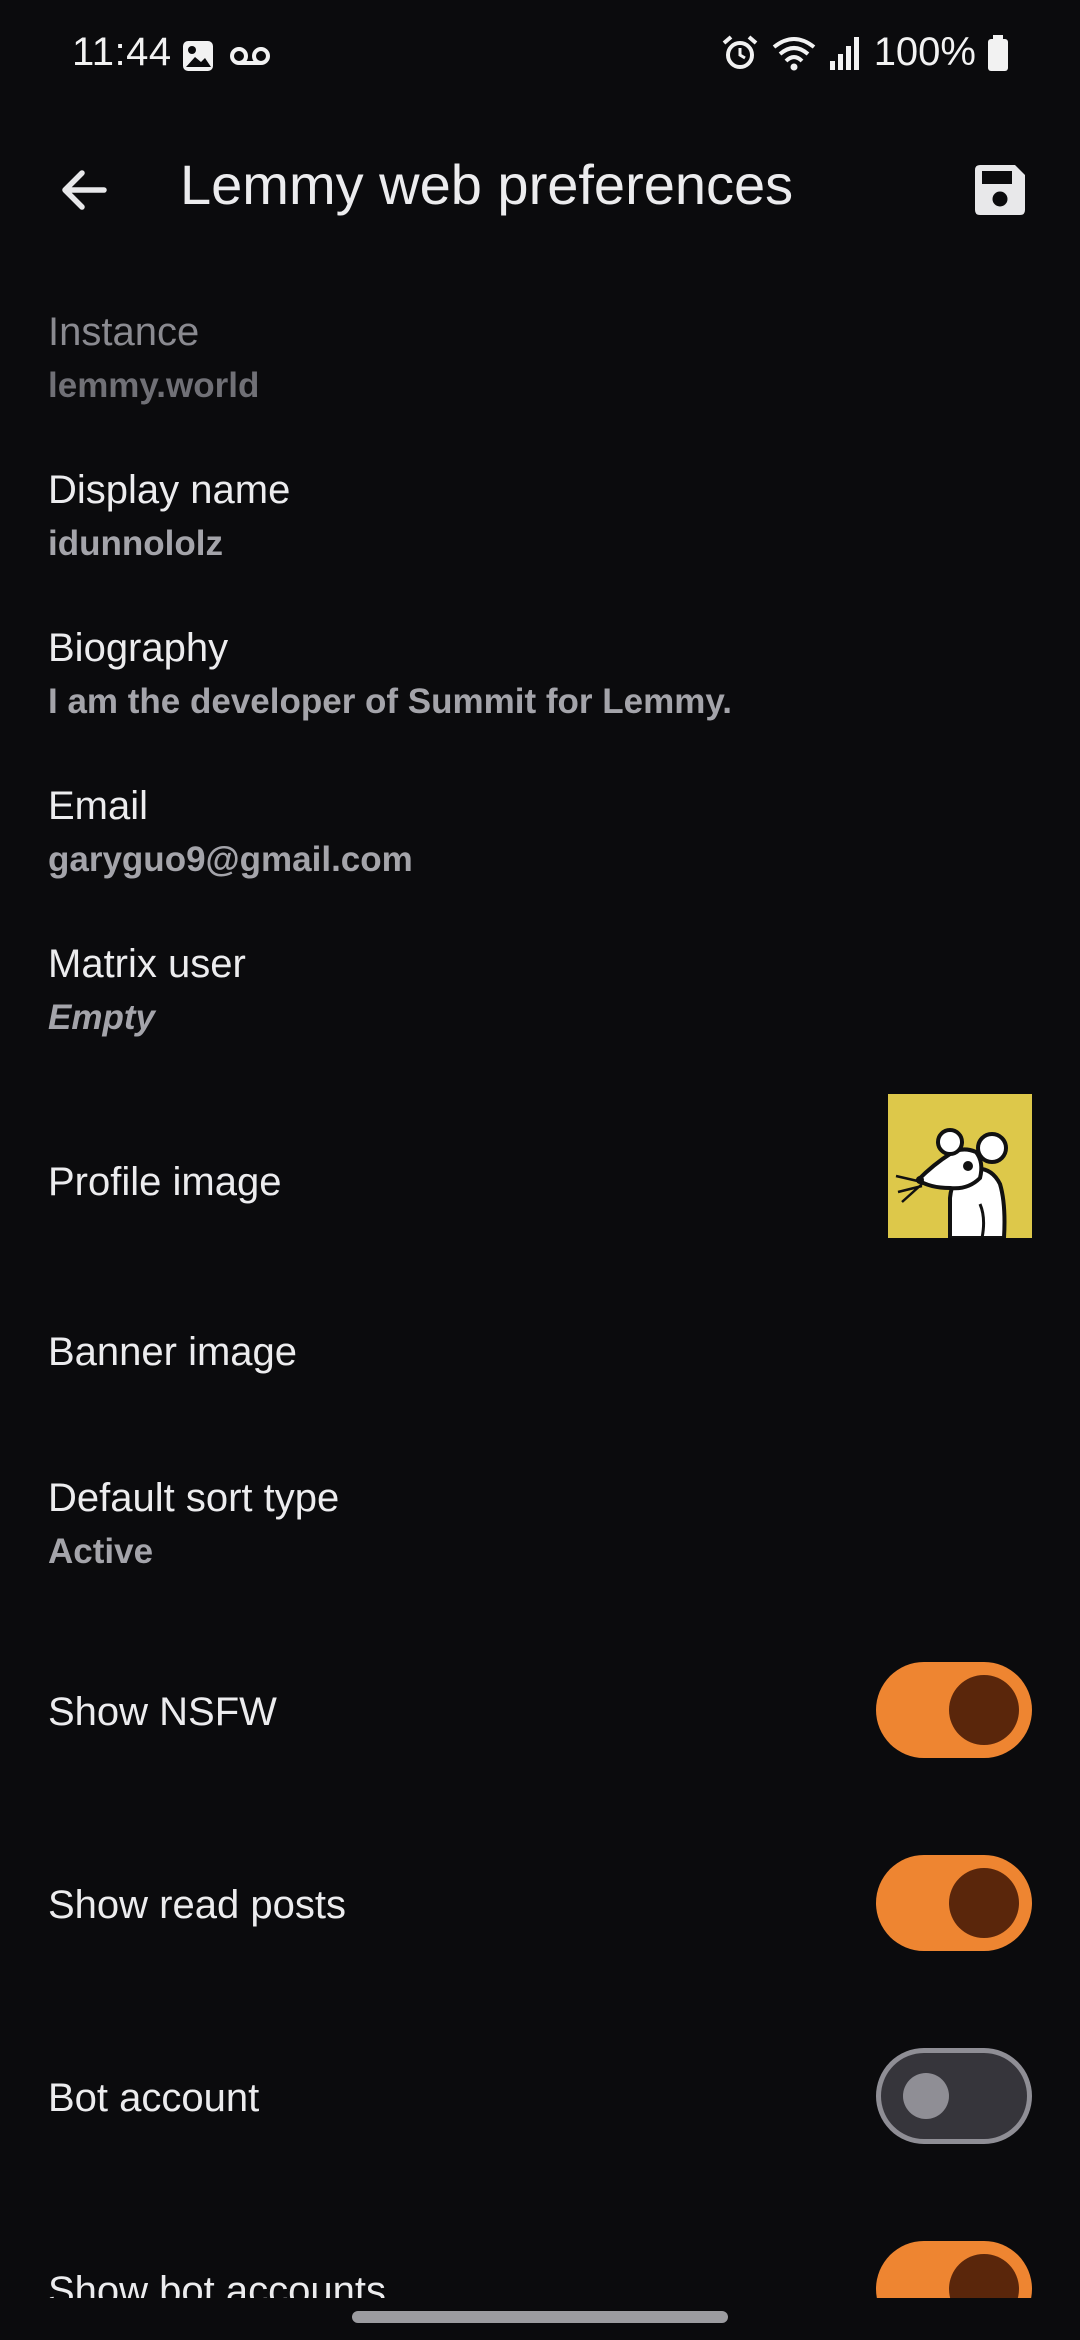 The width and height of the screenshot is (1080, 2340). What do you see at coordinates (954, 2096) in the screenshot?
I see `bot-account-switch` at bounding box center [954, 2096].